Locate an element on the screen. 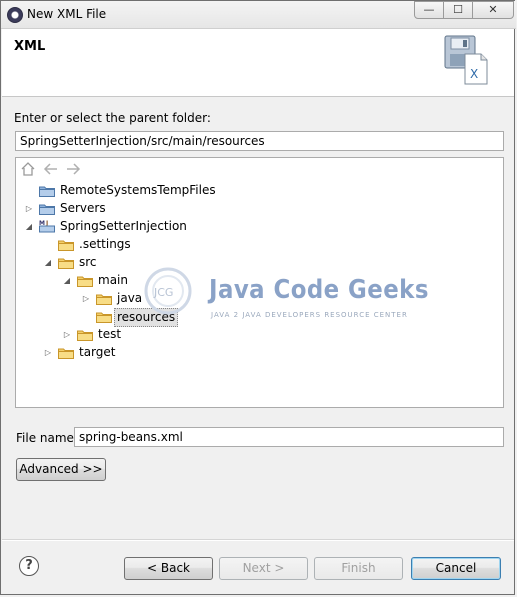 The height and width of the screenshot is (597, 517). tree-item: ▷ test is located at coordinates (256, 334).